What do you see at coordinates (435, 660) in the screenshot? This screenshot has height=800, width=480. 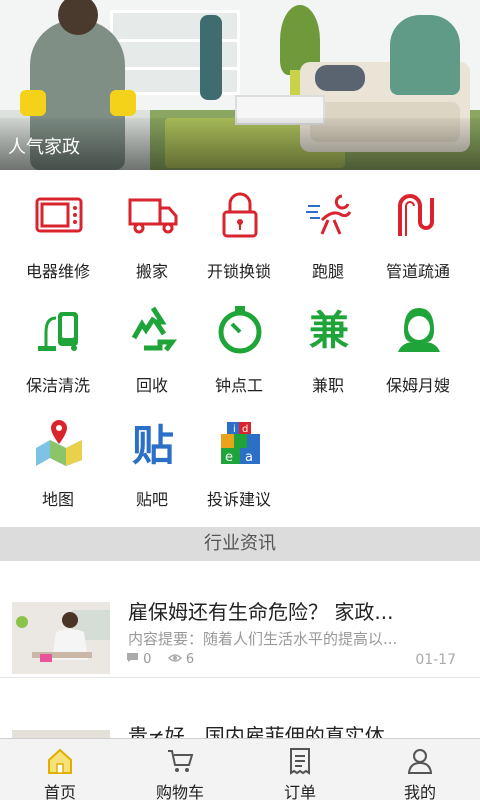 I see `news-date: 01-17` at bounding box center [435, 660].